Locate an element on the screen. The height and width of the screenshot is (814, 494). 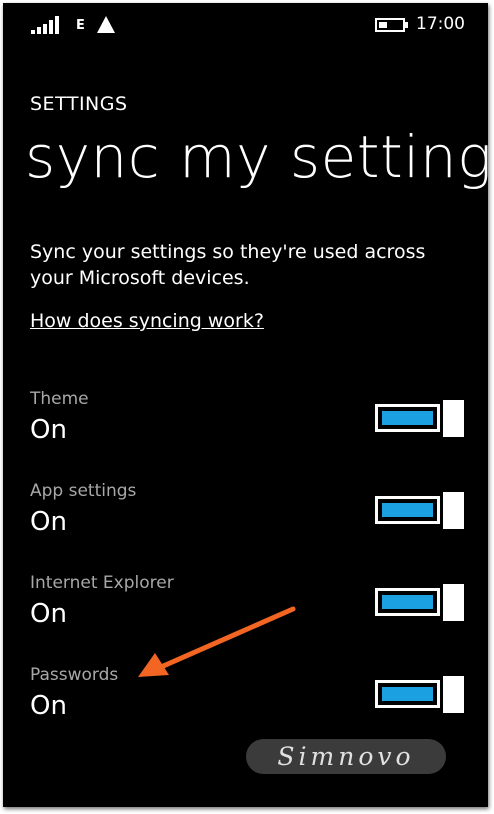
status-bar: E 17:00 is located at coordinates (245, 23).